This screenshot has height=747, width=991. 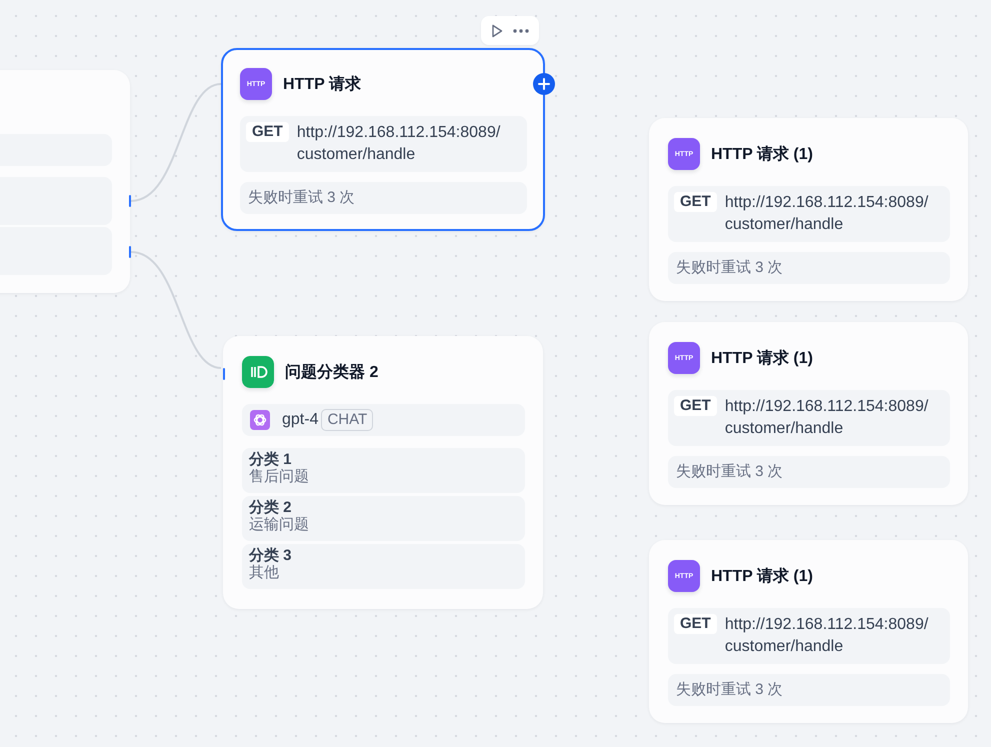 What do you see at coordinates (347, 420) in the screenshot?
I see `model-tag: CHAT` at bounding box center [347, 420].